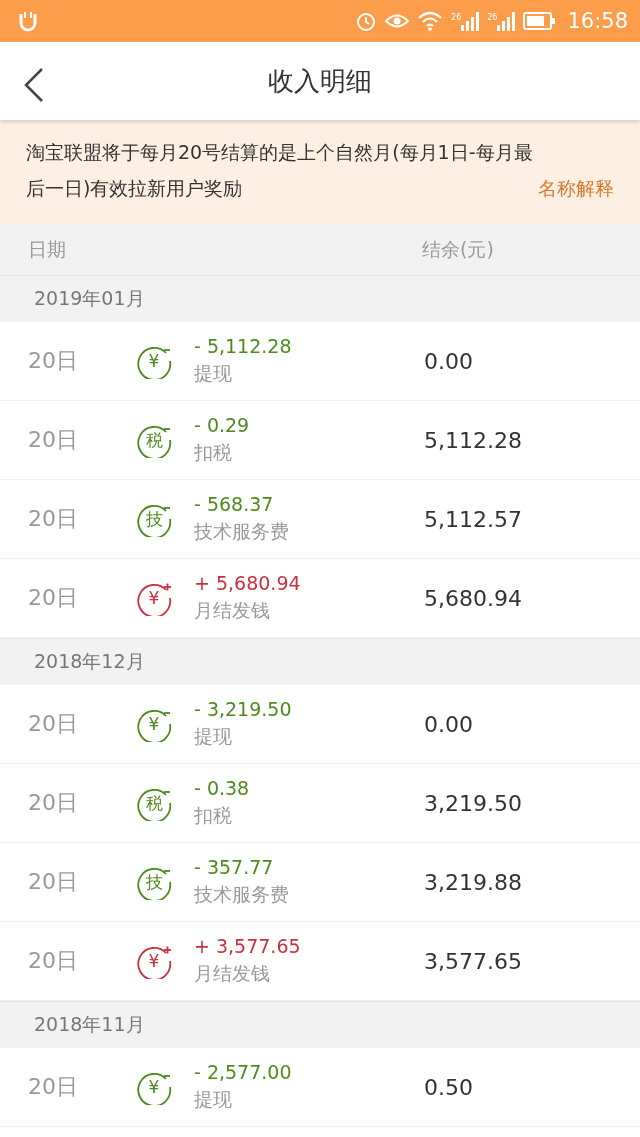 The image size is (640, 1137). Describe the element at coordinates (243, 346) in the screenshot. I see `transaction-amount: - 5,112.28` at that location.